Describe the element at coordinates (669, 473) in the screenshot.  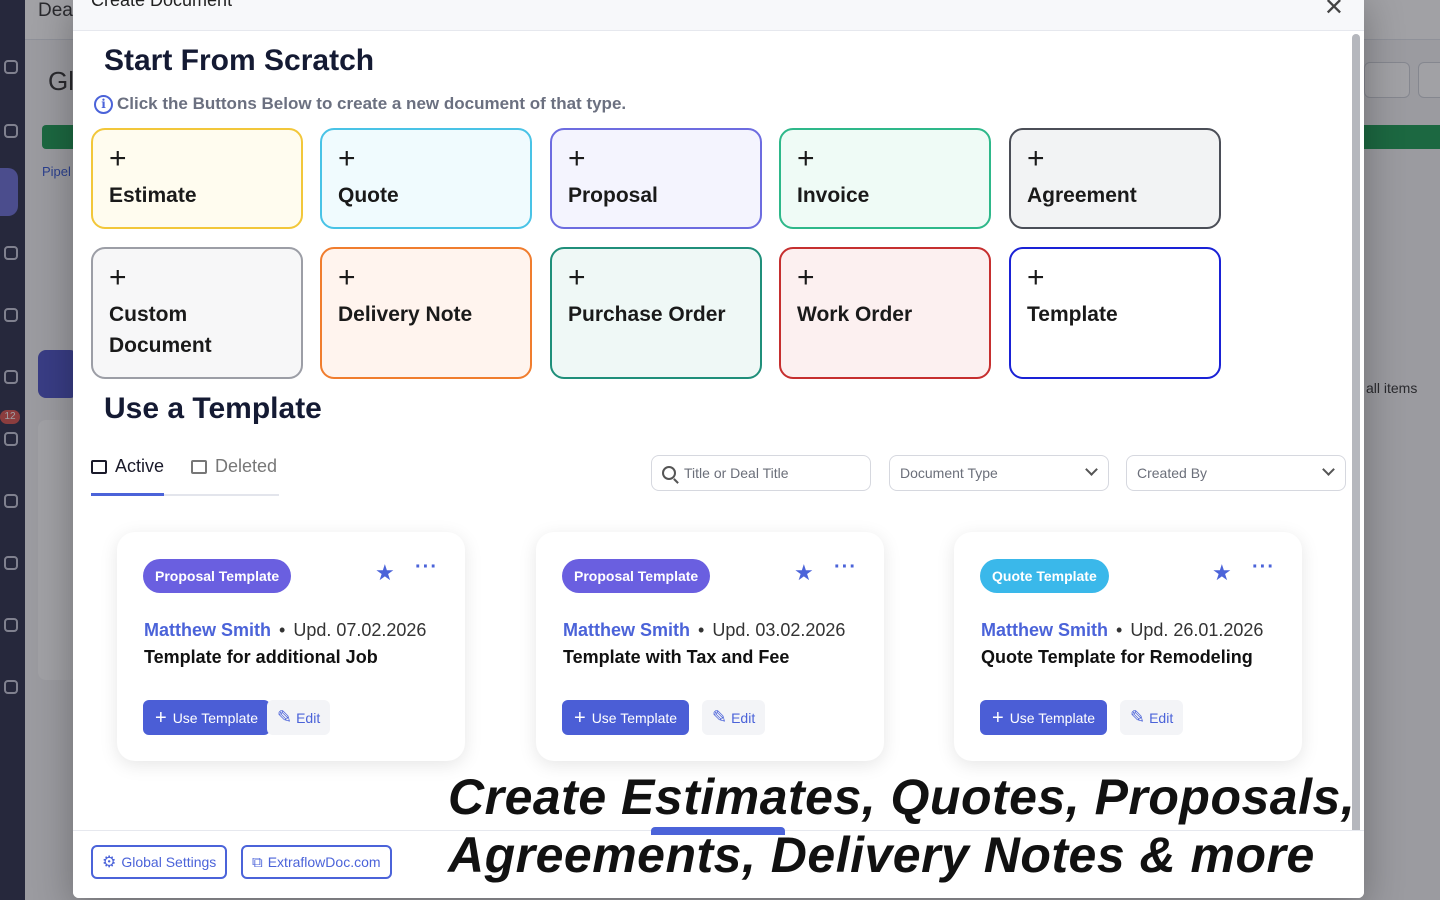
I see `search-icon` at that location.